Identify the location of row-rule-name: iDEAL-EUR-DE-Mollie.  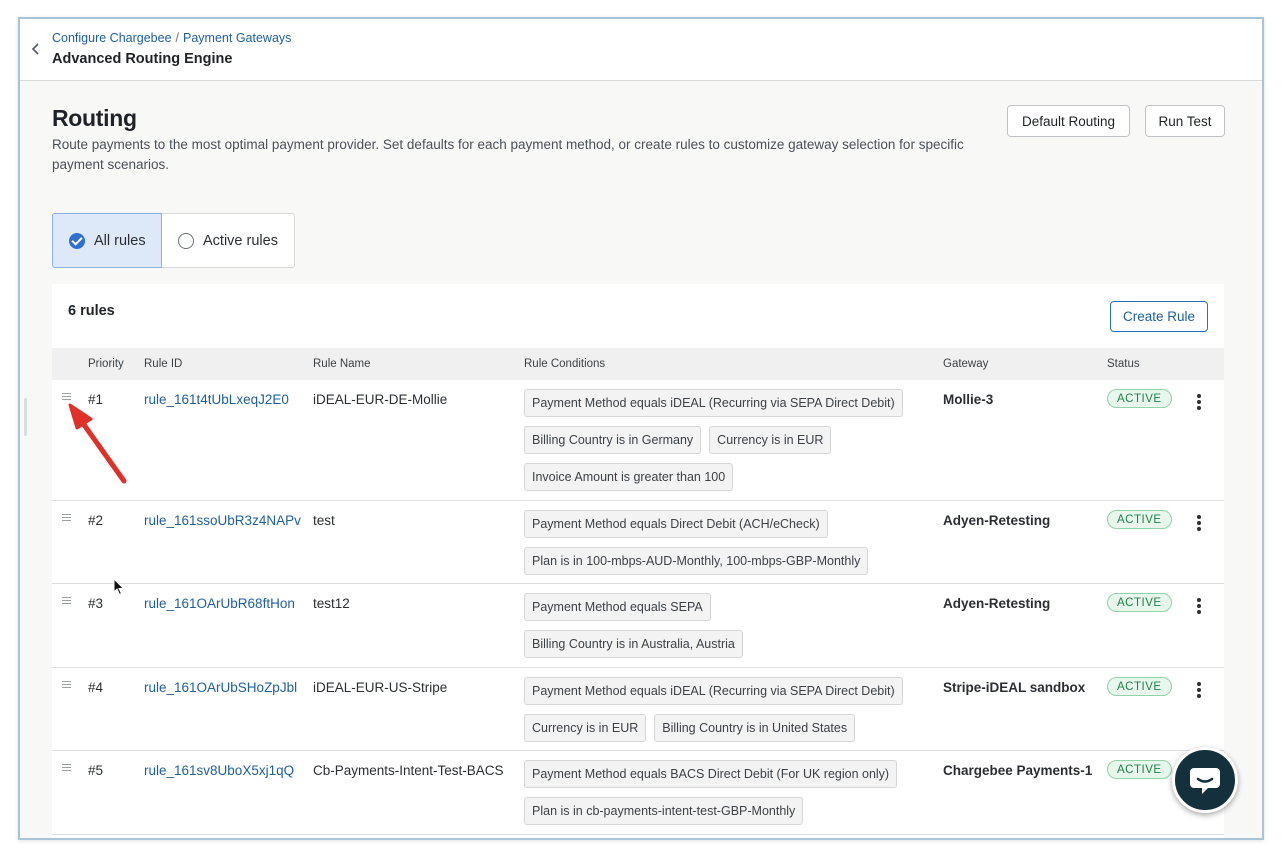
(380, 399).